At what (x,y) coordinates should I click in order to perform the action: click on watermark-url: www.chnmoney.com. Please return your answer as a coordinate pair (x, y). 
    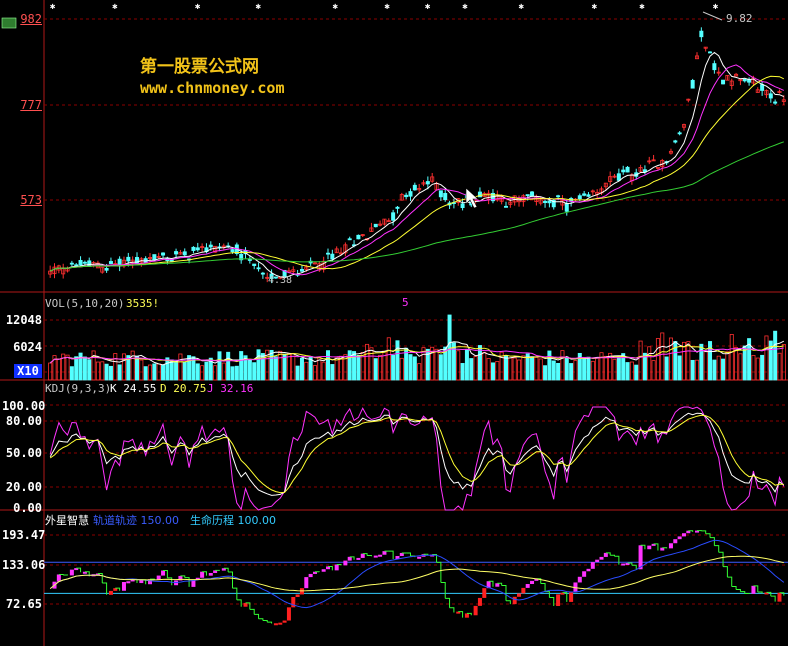
    Looking at the image, I should click on (212, 88).